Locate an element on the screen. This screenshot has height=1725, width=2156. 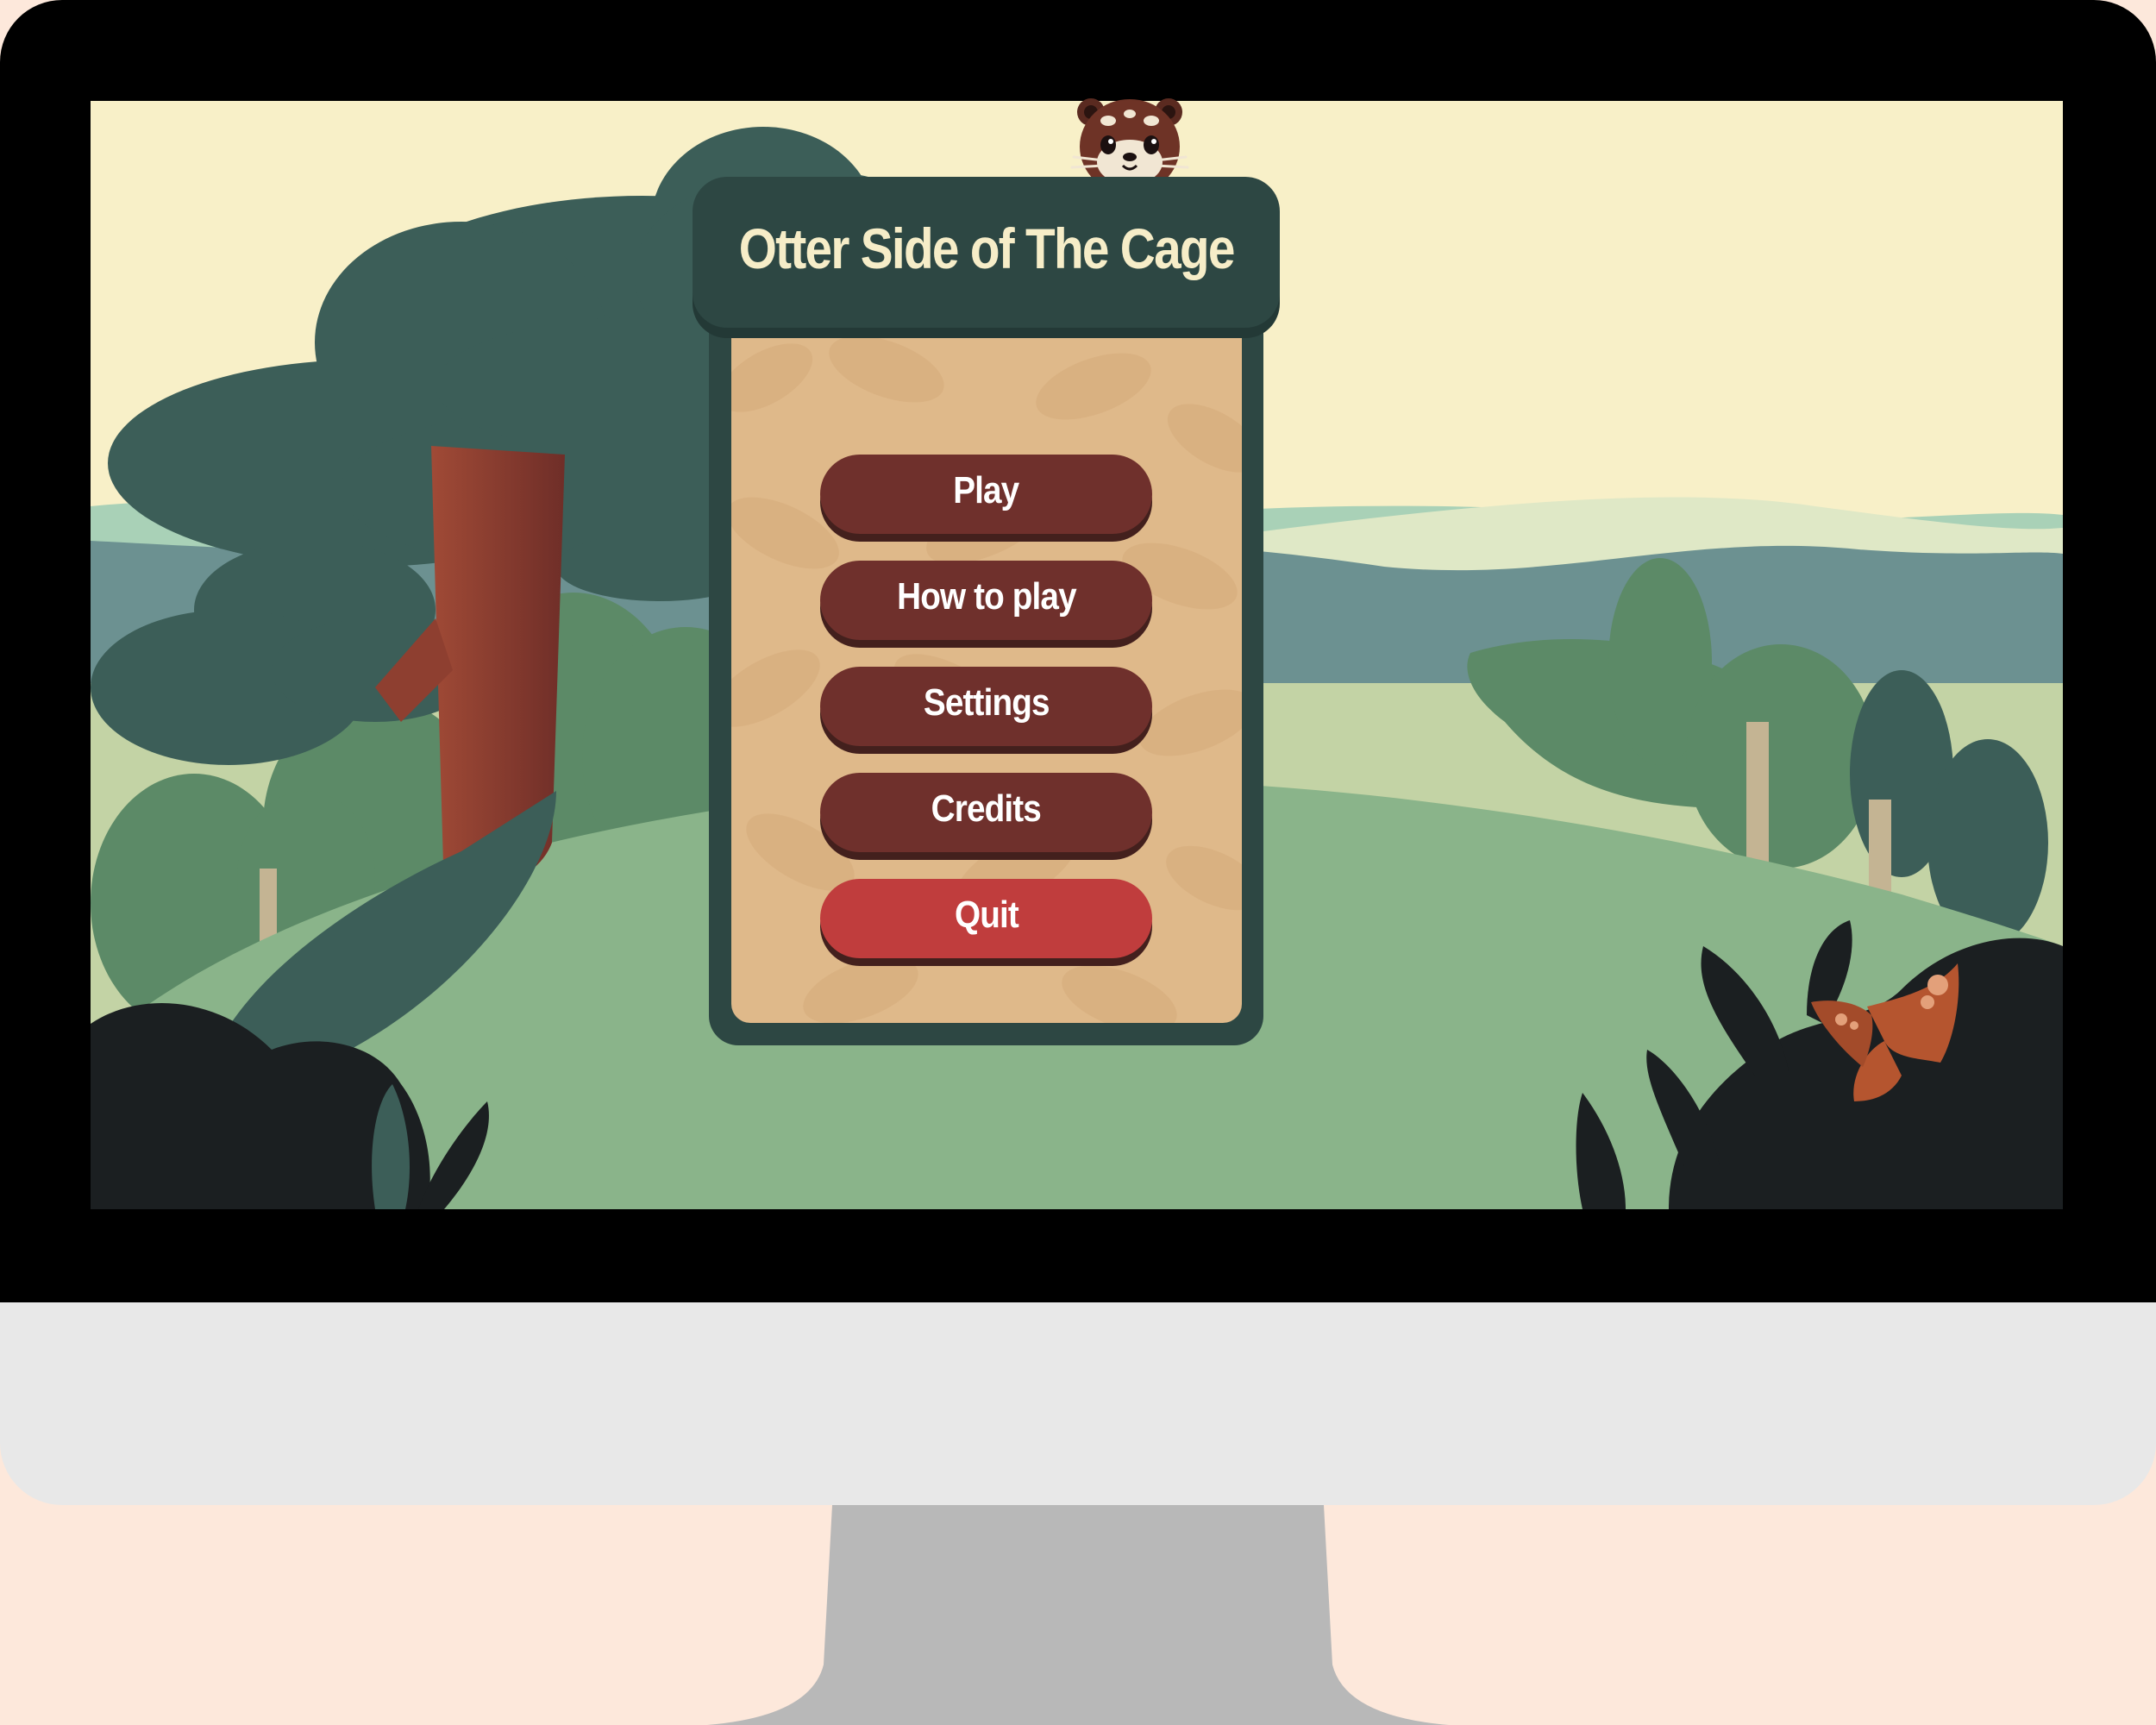
monitor-chin is located at coordinates (1078, 1403).